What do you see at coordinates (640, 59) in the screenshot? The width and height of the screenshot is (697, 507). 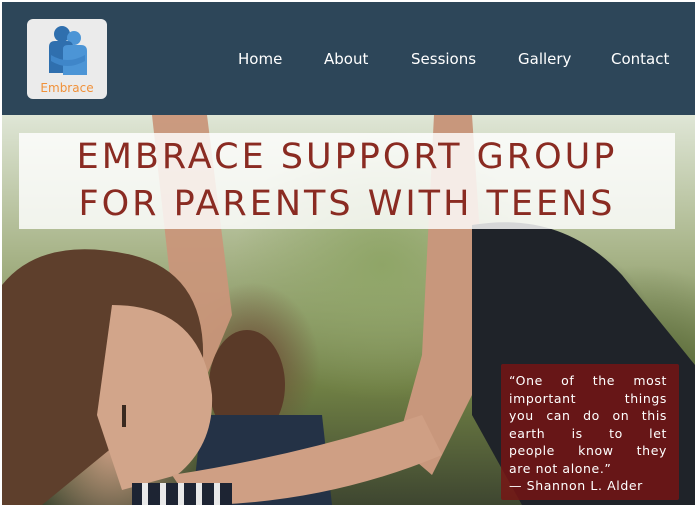 I see `nav-contact: Contact` at bounding box center [640, 59].